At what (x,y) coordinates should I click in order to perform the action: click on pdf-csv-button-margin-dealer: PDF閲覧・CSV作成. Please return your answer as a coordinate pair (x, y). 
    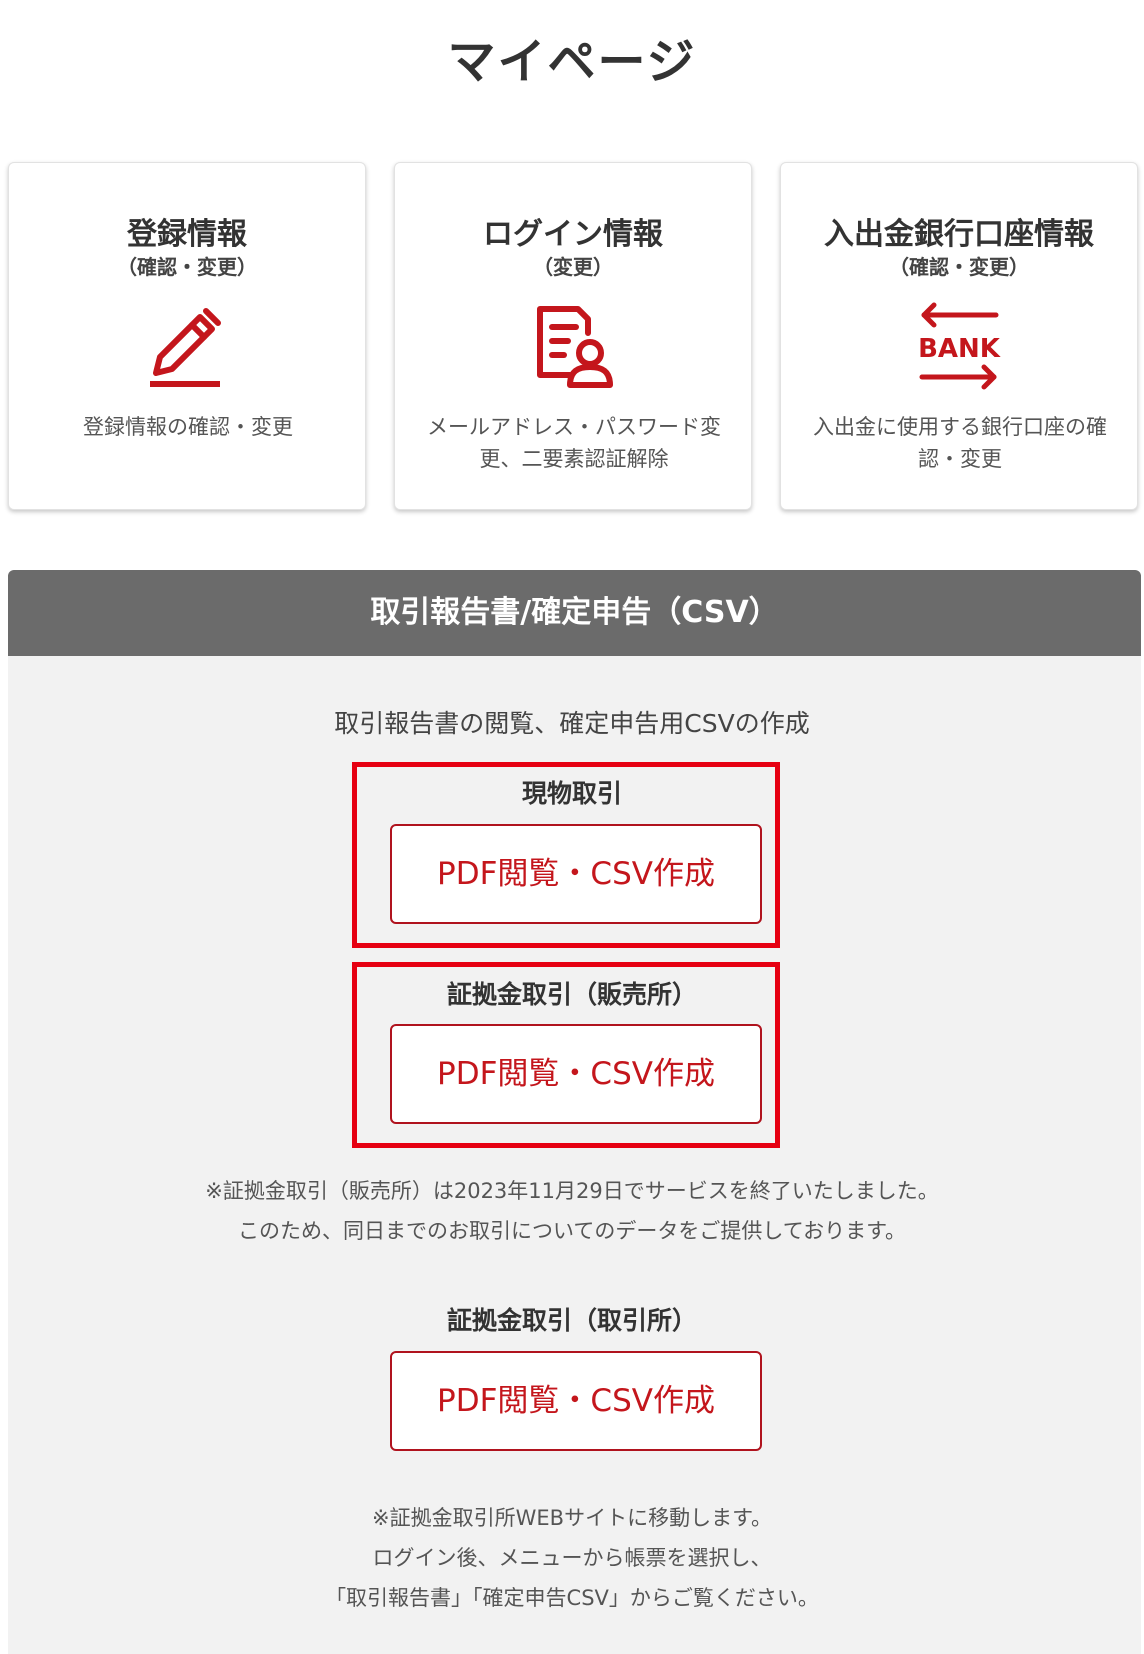
    Looking at the image, I should click on (576, 1074).